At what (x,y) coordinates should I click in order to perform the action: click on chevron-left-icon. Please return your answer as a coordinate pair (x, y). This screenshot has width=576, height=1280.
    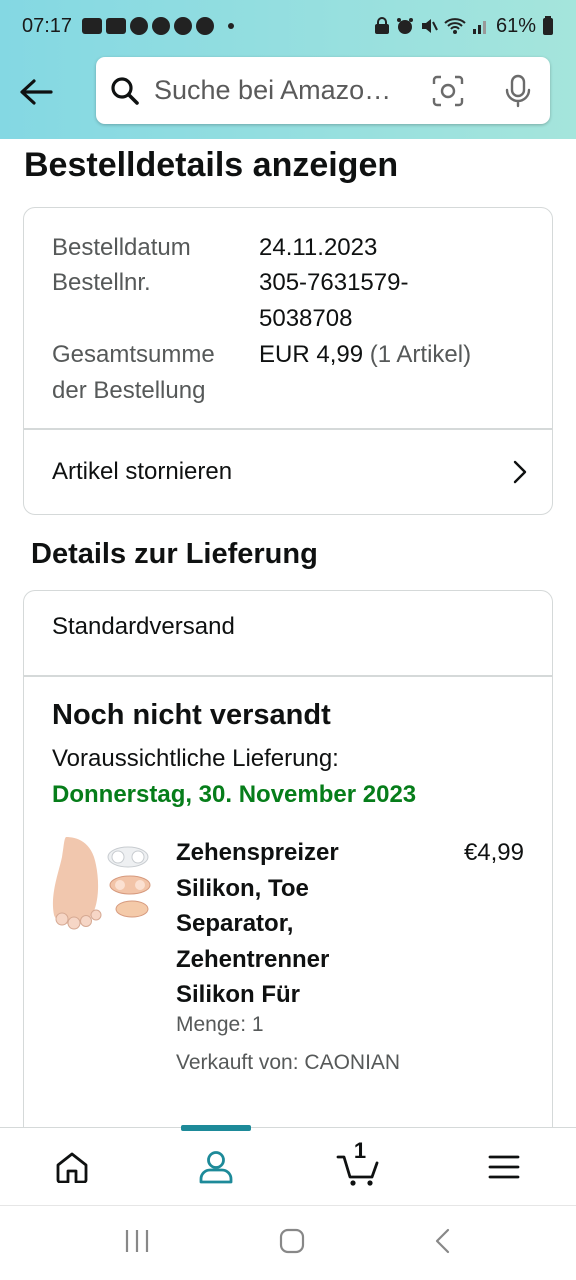
    Looking at the image, I should click on (442, 1240).